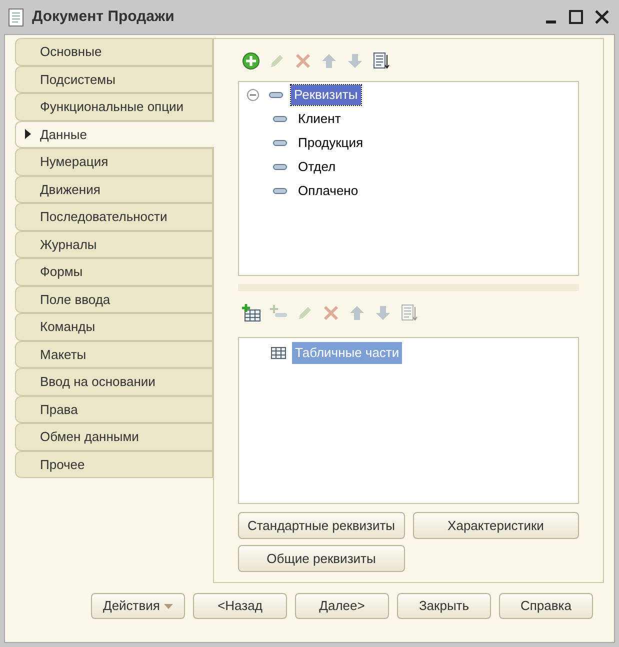  What do you see at coordinates (114, 134) in the screenshot?
I see `side-tab: Данные` at bounding box center [114, 134].